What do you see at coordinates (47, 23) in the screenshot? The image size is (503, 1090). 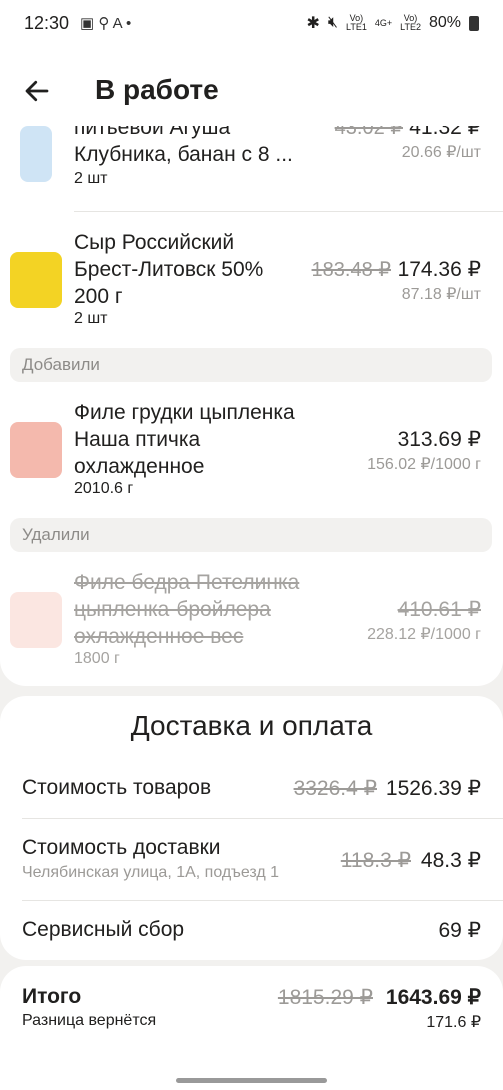 I see `status-time: 12:30` at bounding box center [47, 23].